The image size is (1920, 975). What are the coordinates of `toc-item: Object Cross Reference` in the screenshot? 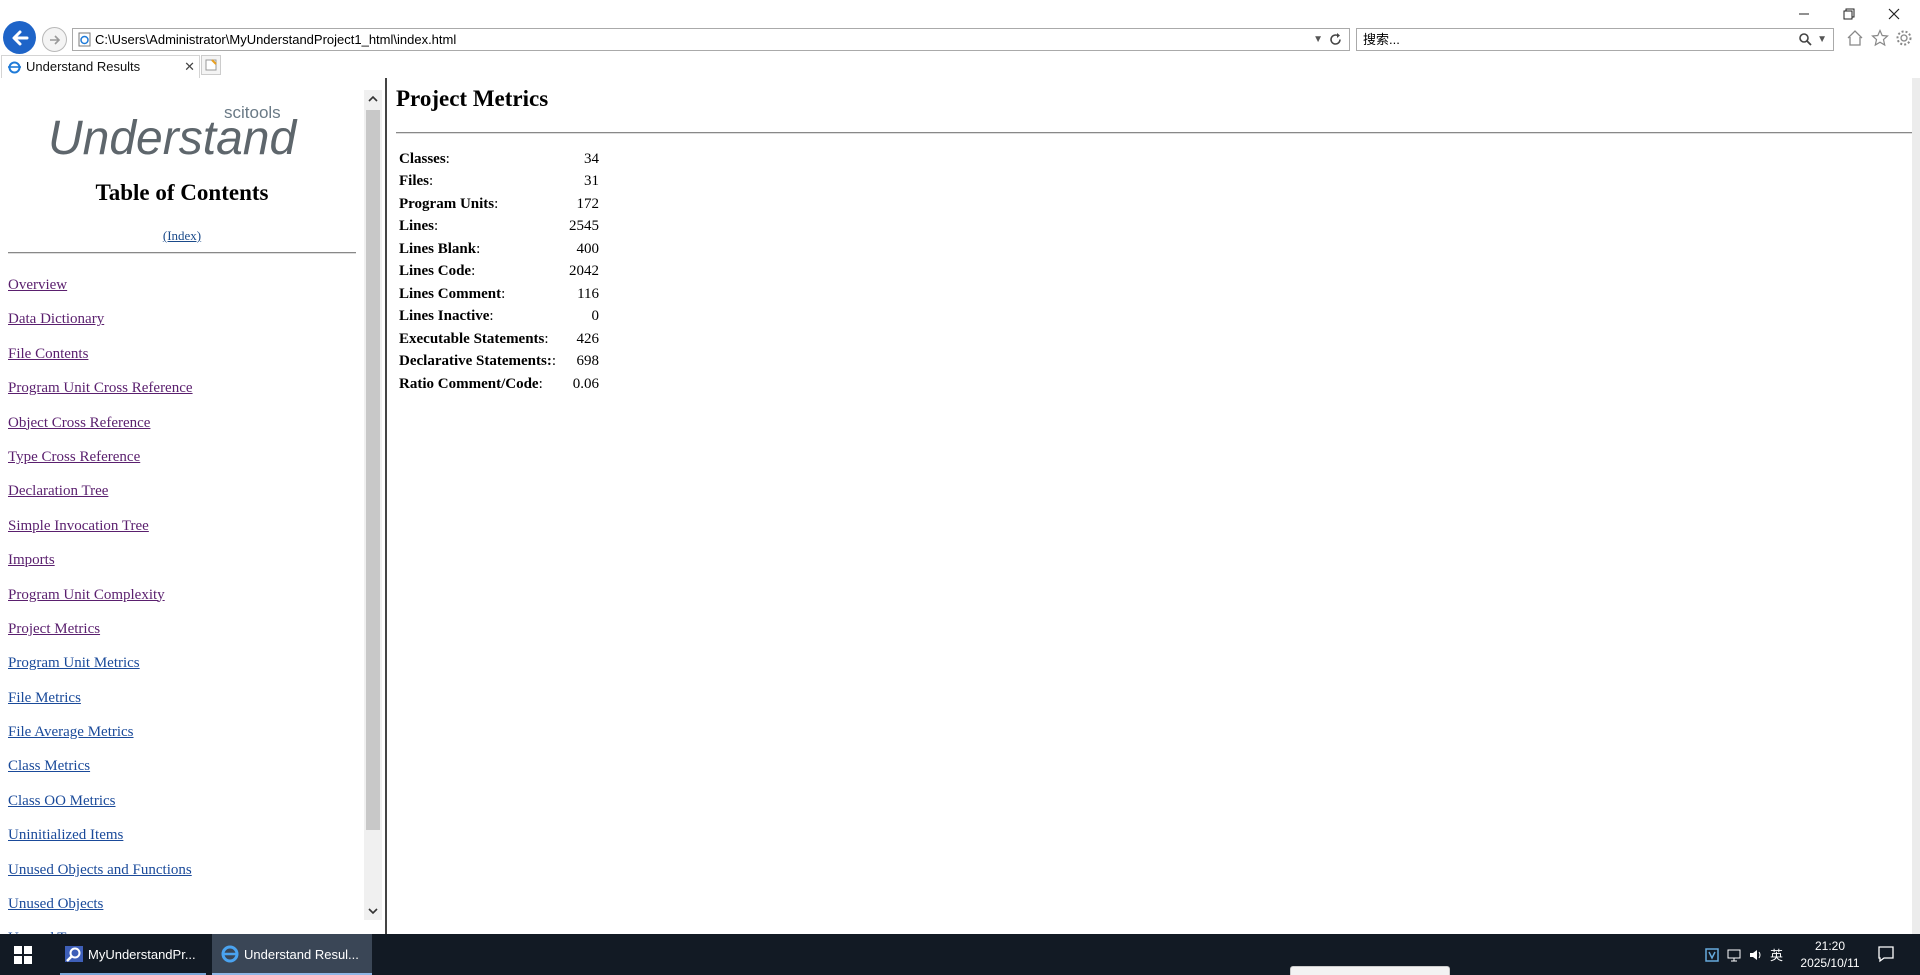 It's located at (100, 423).